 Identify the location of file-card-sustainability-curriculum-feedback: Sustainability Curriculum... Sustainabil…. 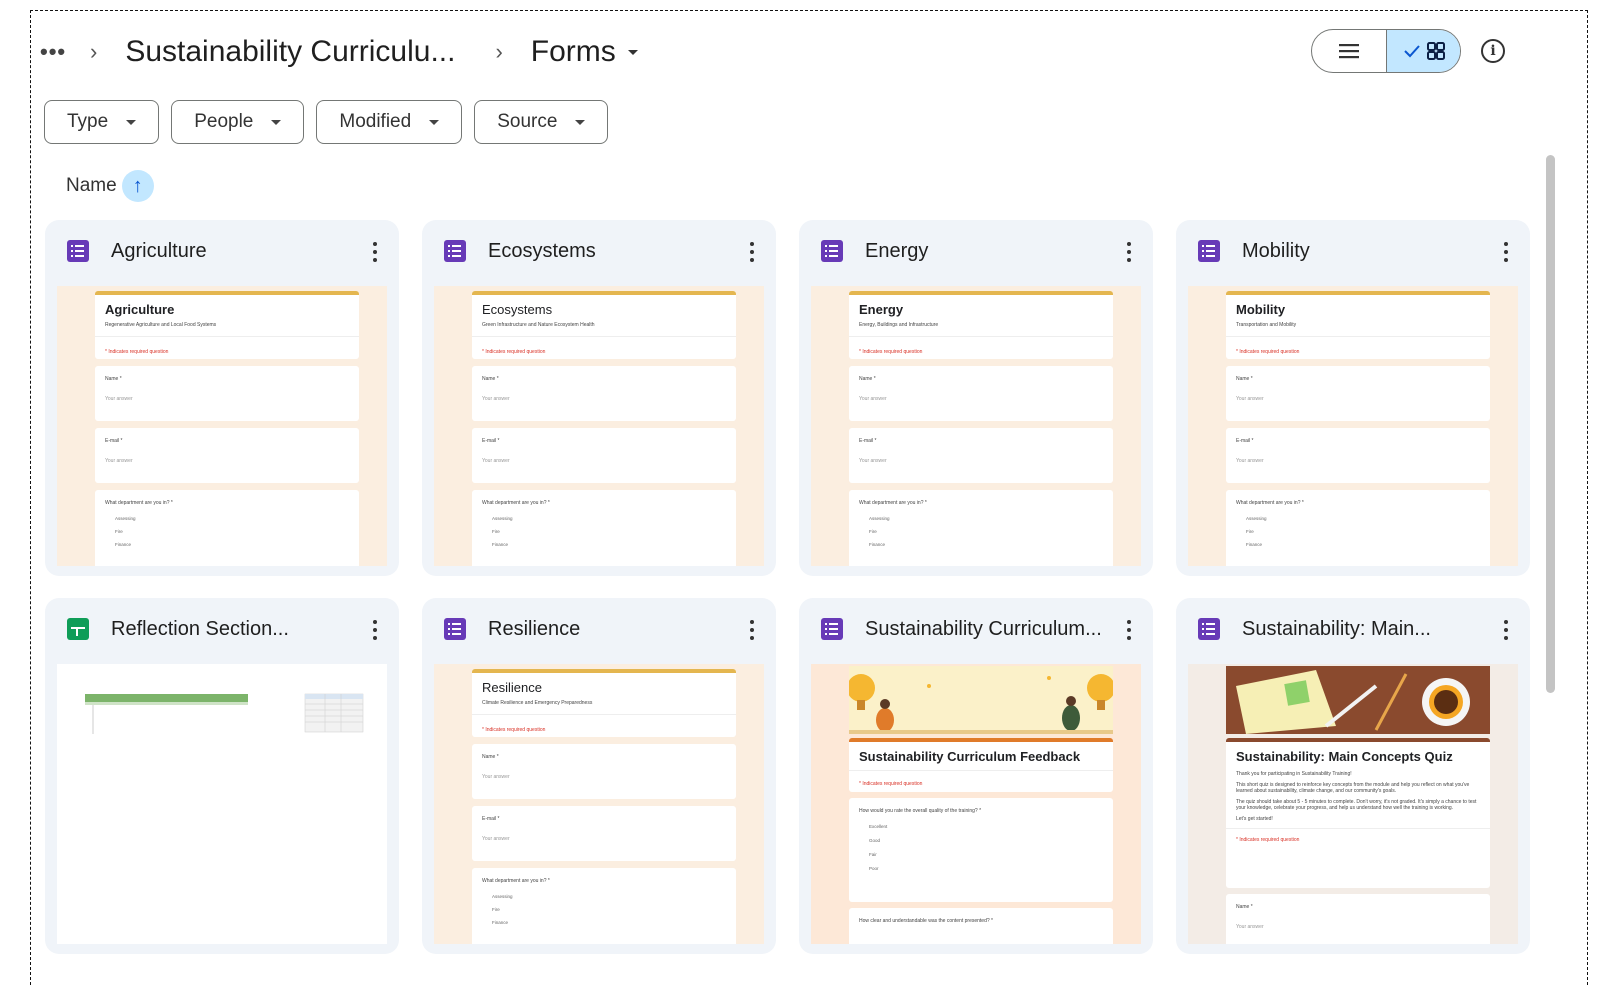
(976, 776).